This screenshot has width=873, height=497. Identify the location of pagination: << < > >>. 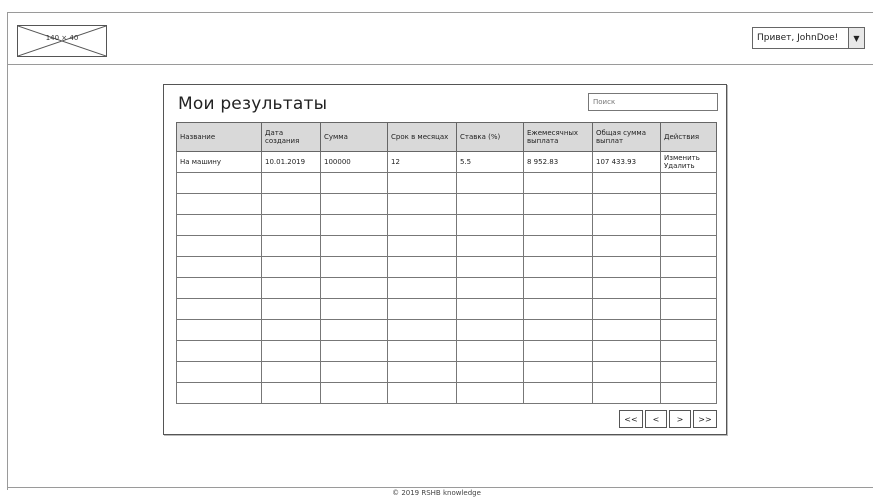
(669, 419).